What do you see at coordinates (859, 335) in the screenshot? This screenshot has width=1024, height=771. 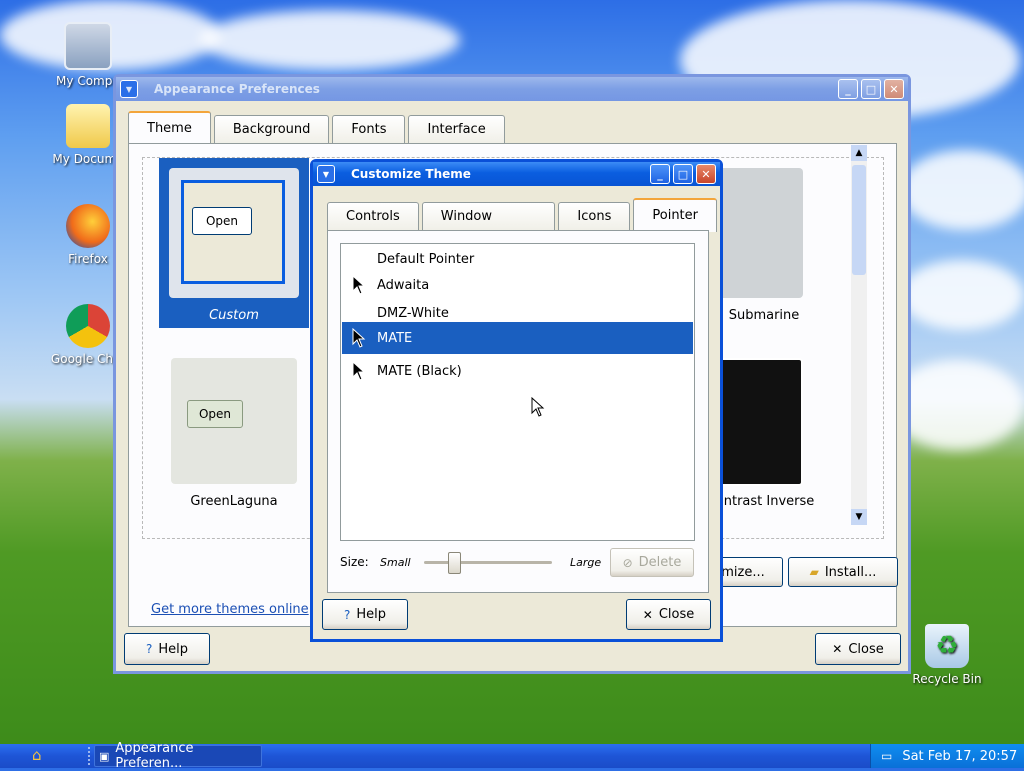 I see `theme-grid-scrollbar: ▲ ▼` at bounding box center [859, 335].